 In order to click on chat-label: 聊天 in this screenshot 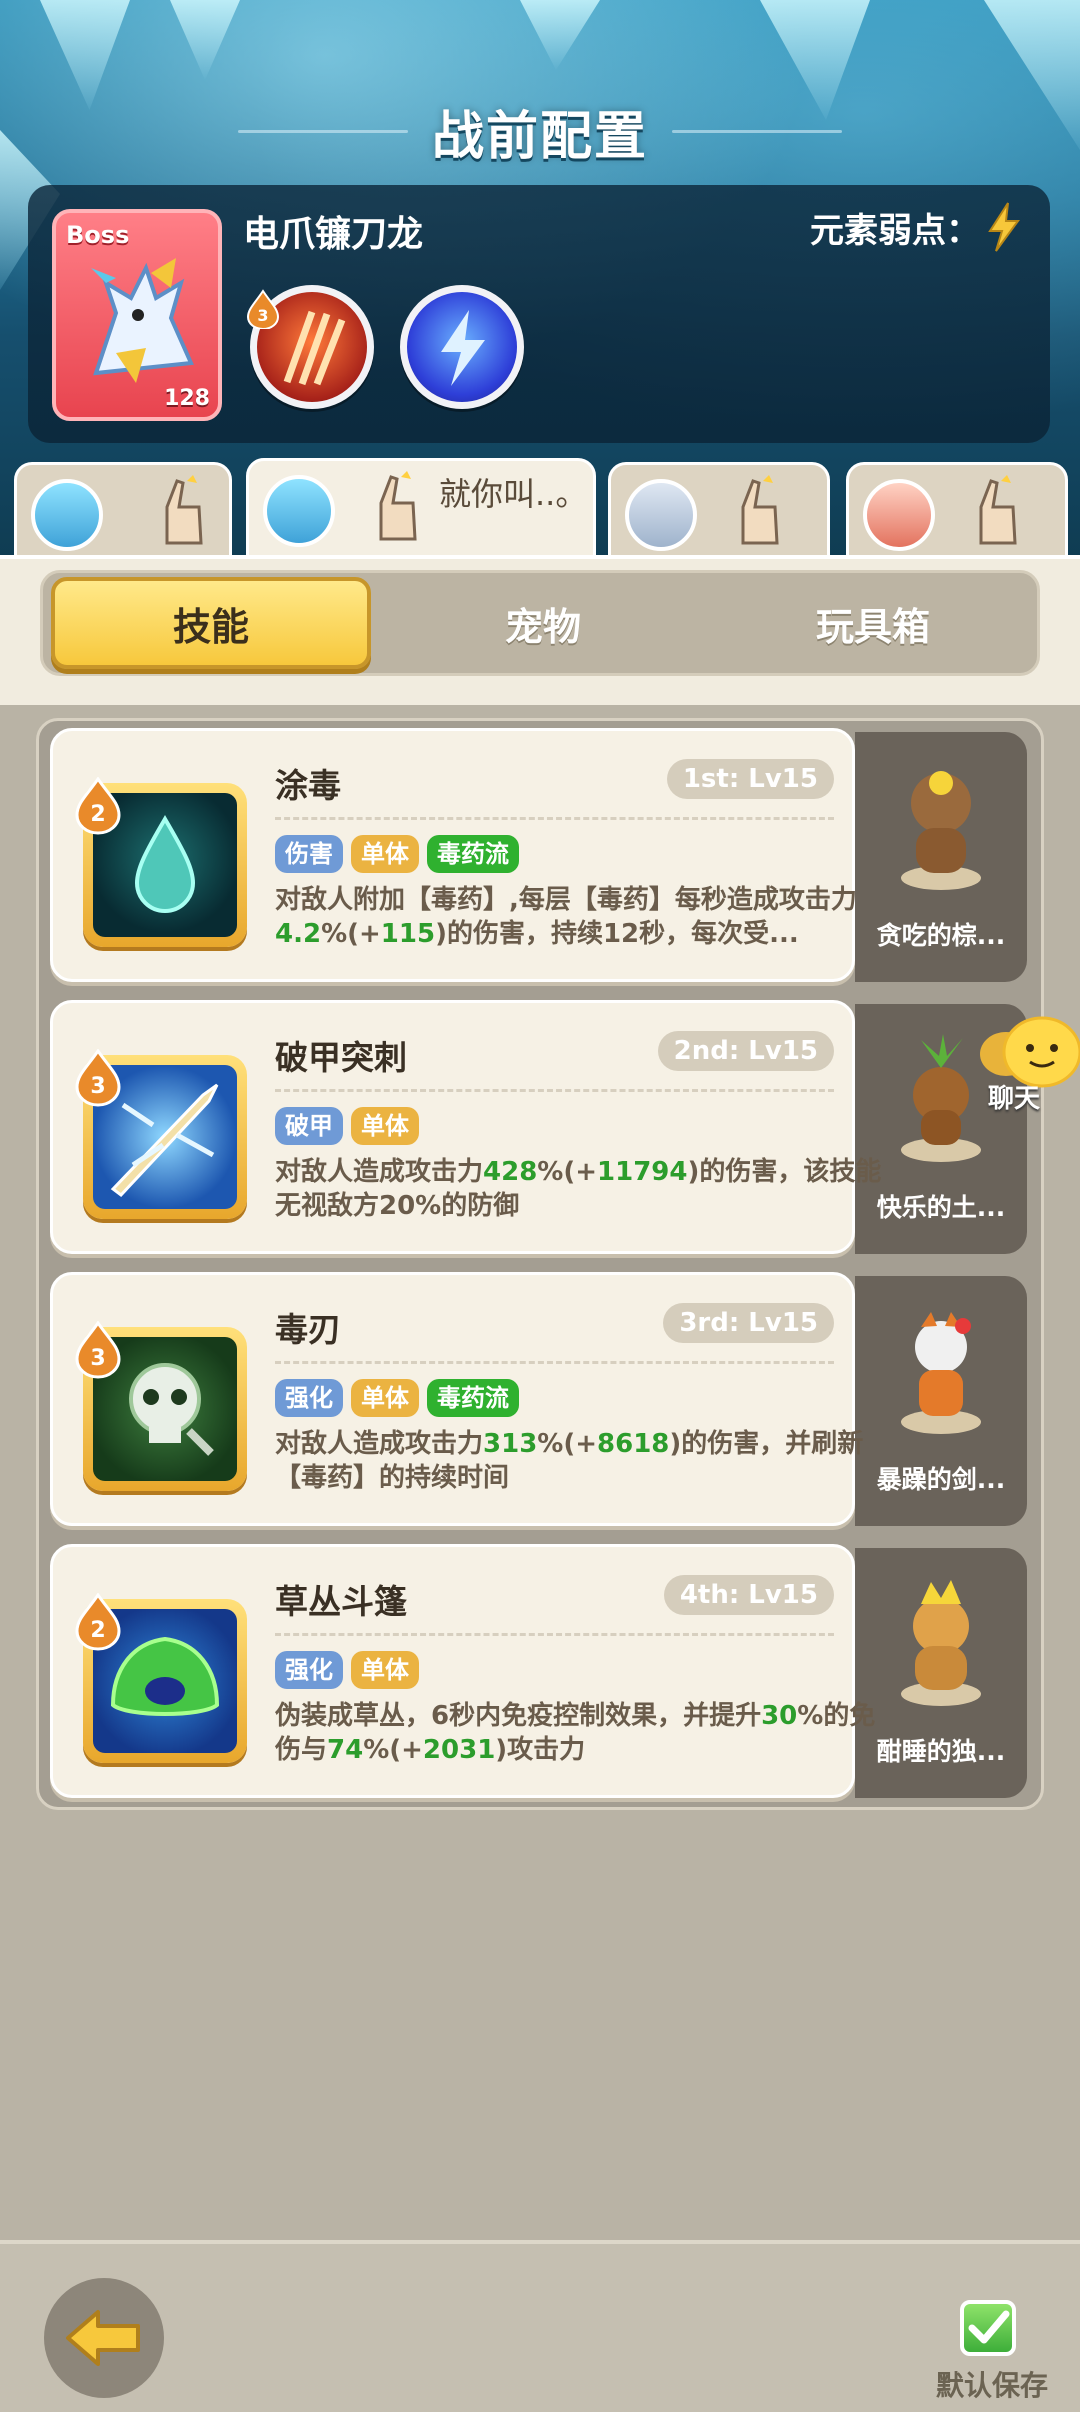, I will do `click(1014, 1099)`.